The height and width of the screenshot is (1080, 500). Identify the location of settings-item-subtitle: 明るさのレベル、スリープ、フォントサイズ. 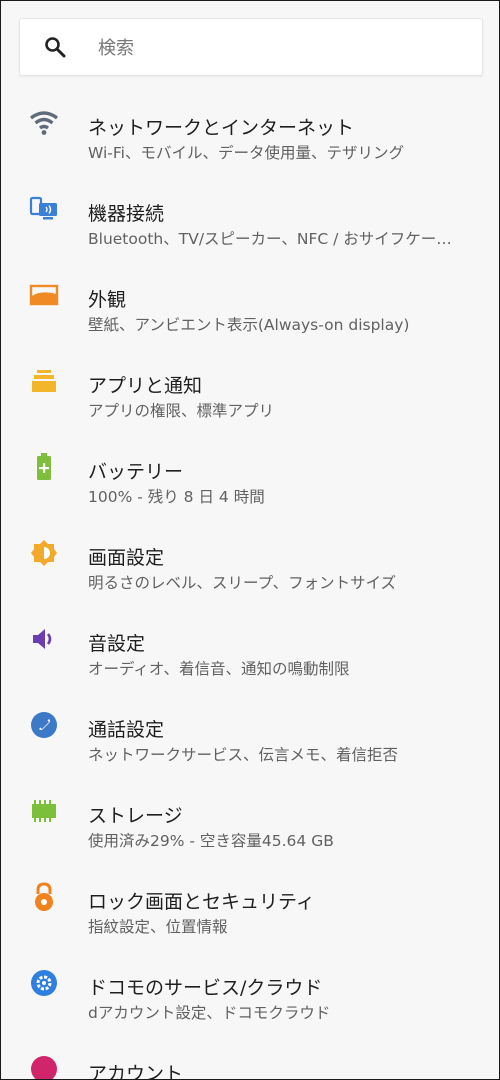
(242, 583).